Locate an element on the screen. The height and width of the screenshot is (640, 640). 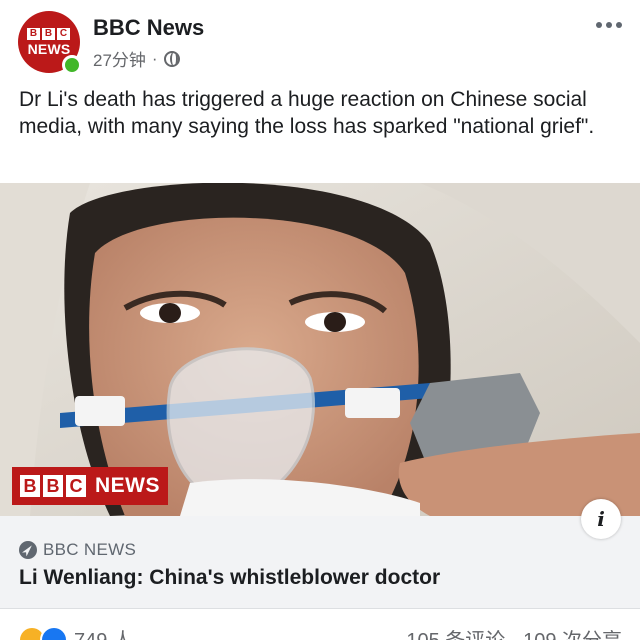
watermark-letter: C is located at coordinates (76, 486).